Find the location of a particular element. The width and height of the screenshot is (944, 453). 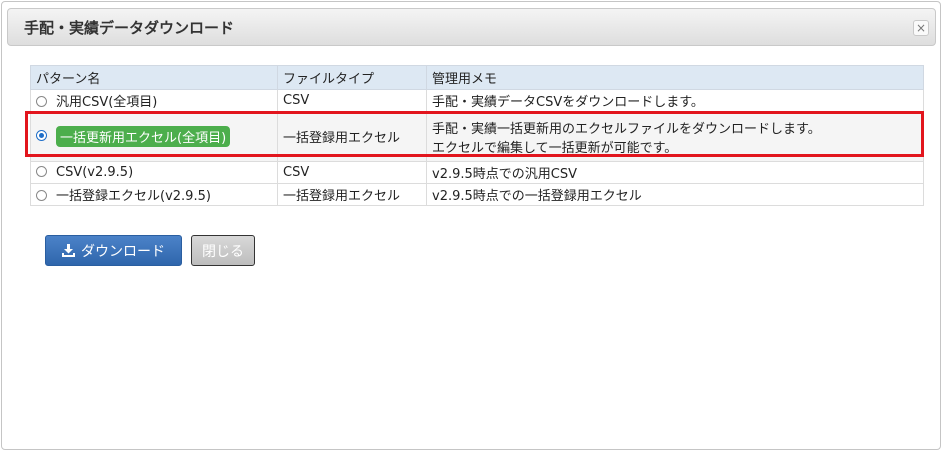

radio-button-checked is located at coordinates (41, 135).